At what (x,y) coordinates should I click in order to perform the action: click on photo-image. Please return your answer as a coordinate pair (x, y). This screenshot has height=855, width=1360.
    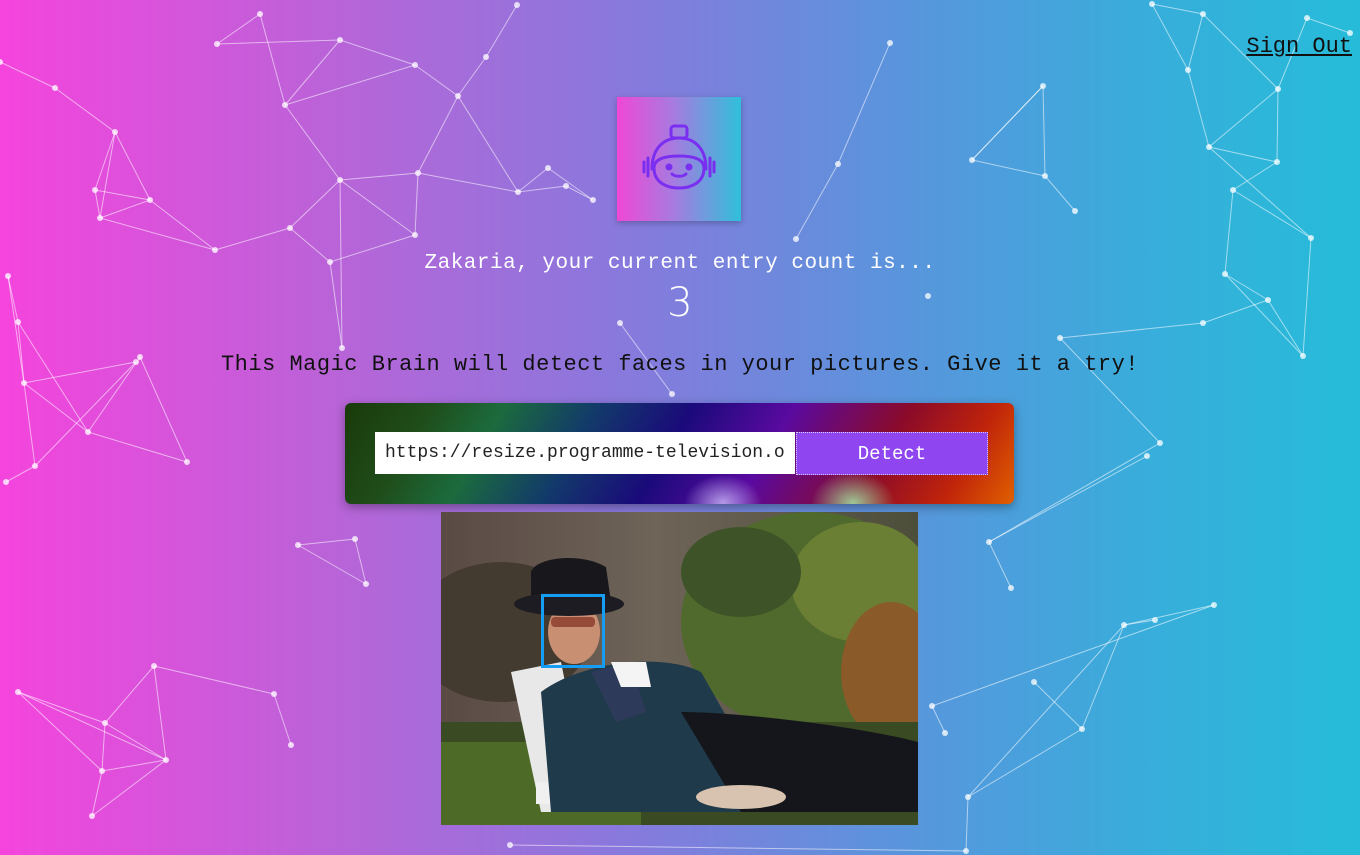
    Looking at the image, I should click on (679, 668).